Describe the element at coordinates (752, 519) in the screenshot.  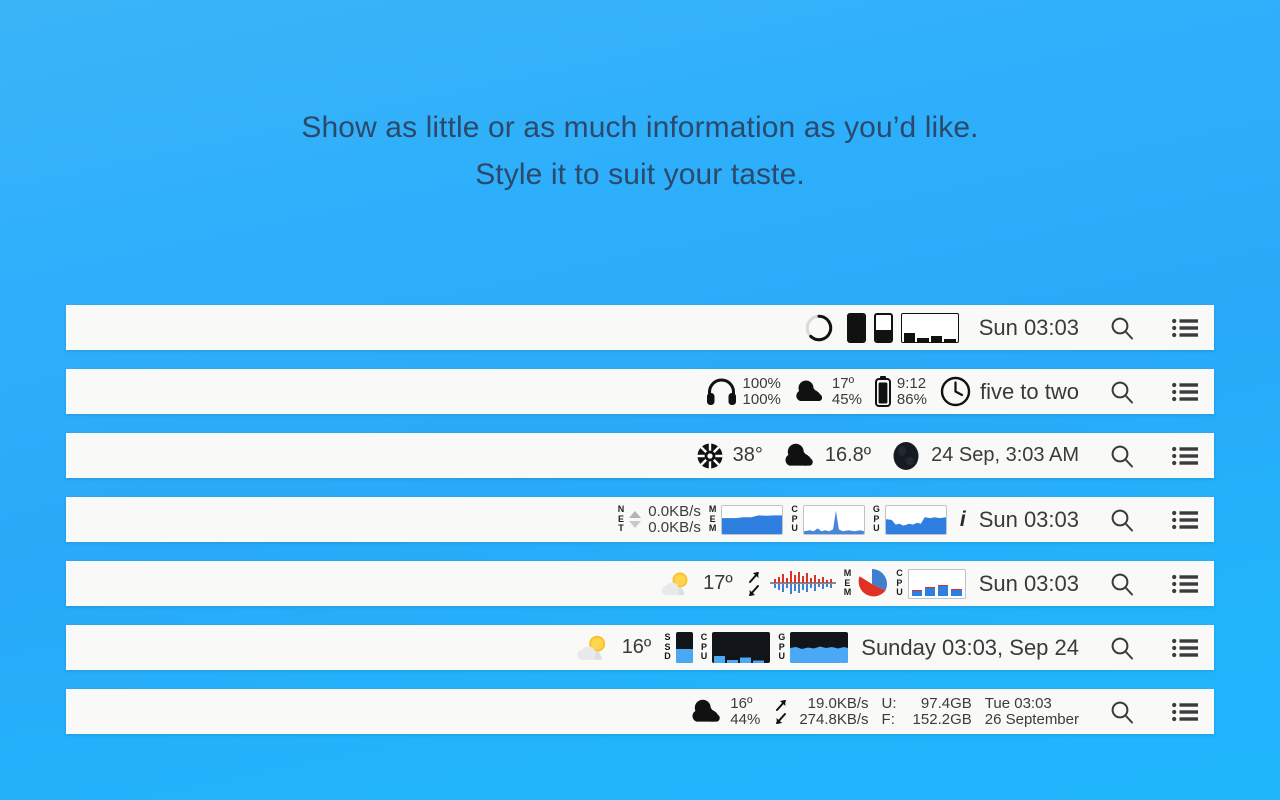
I see `memory-graph` at that location.